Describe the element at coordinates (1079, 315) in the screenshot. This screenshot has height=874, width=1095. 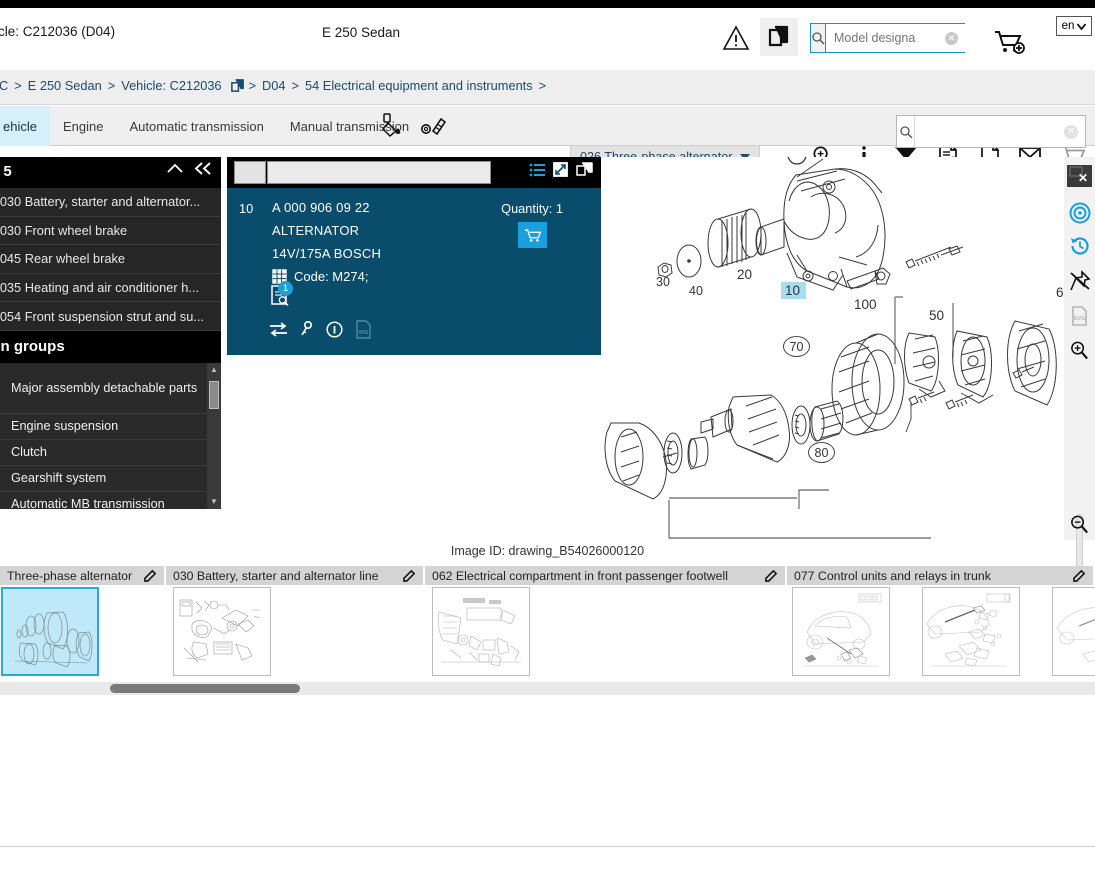
I see `svg-export-icon: SVG` at that location.